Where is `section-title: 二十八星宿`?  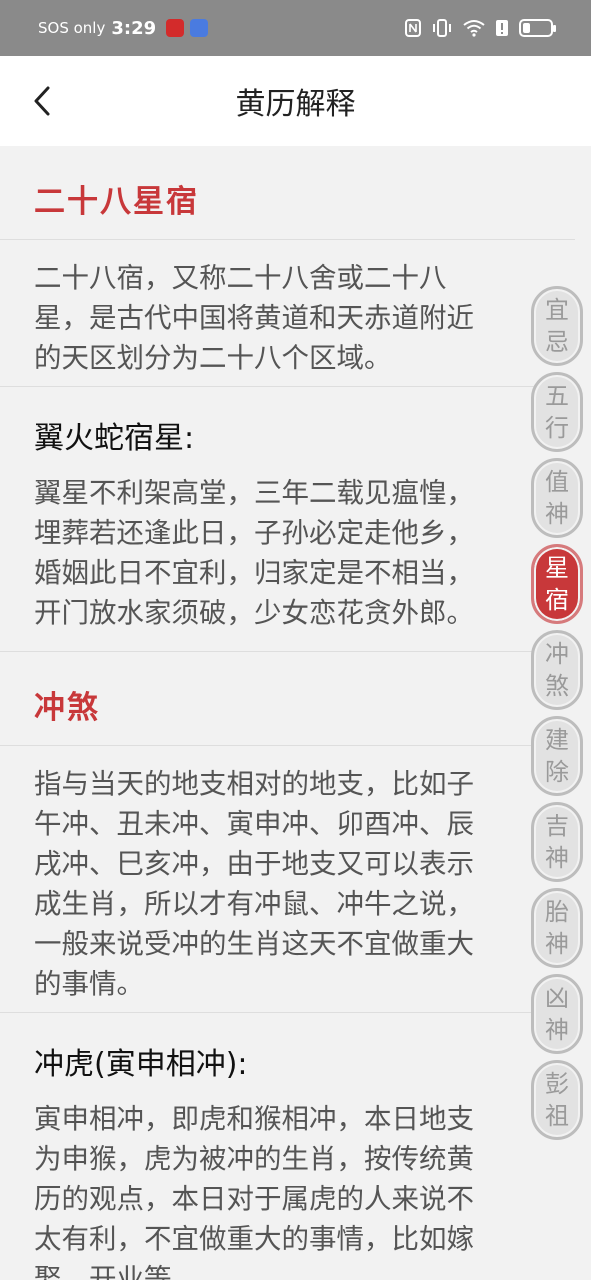
section-title: 二十八星宿 is located at coordinates (116, 202).